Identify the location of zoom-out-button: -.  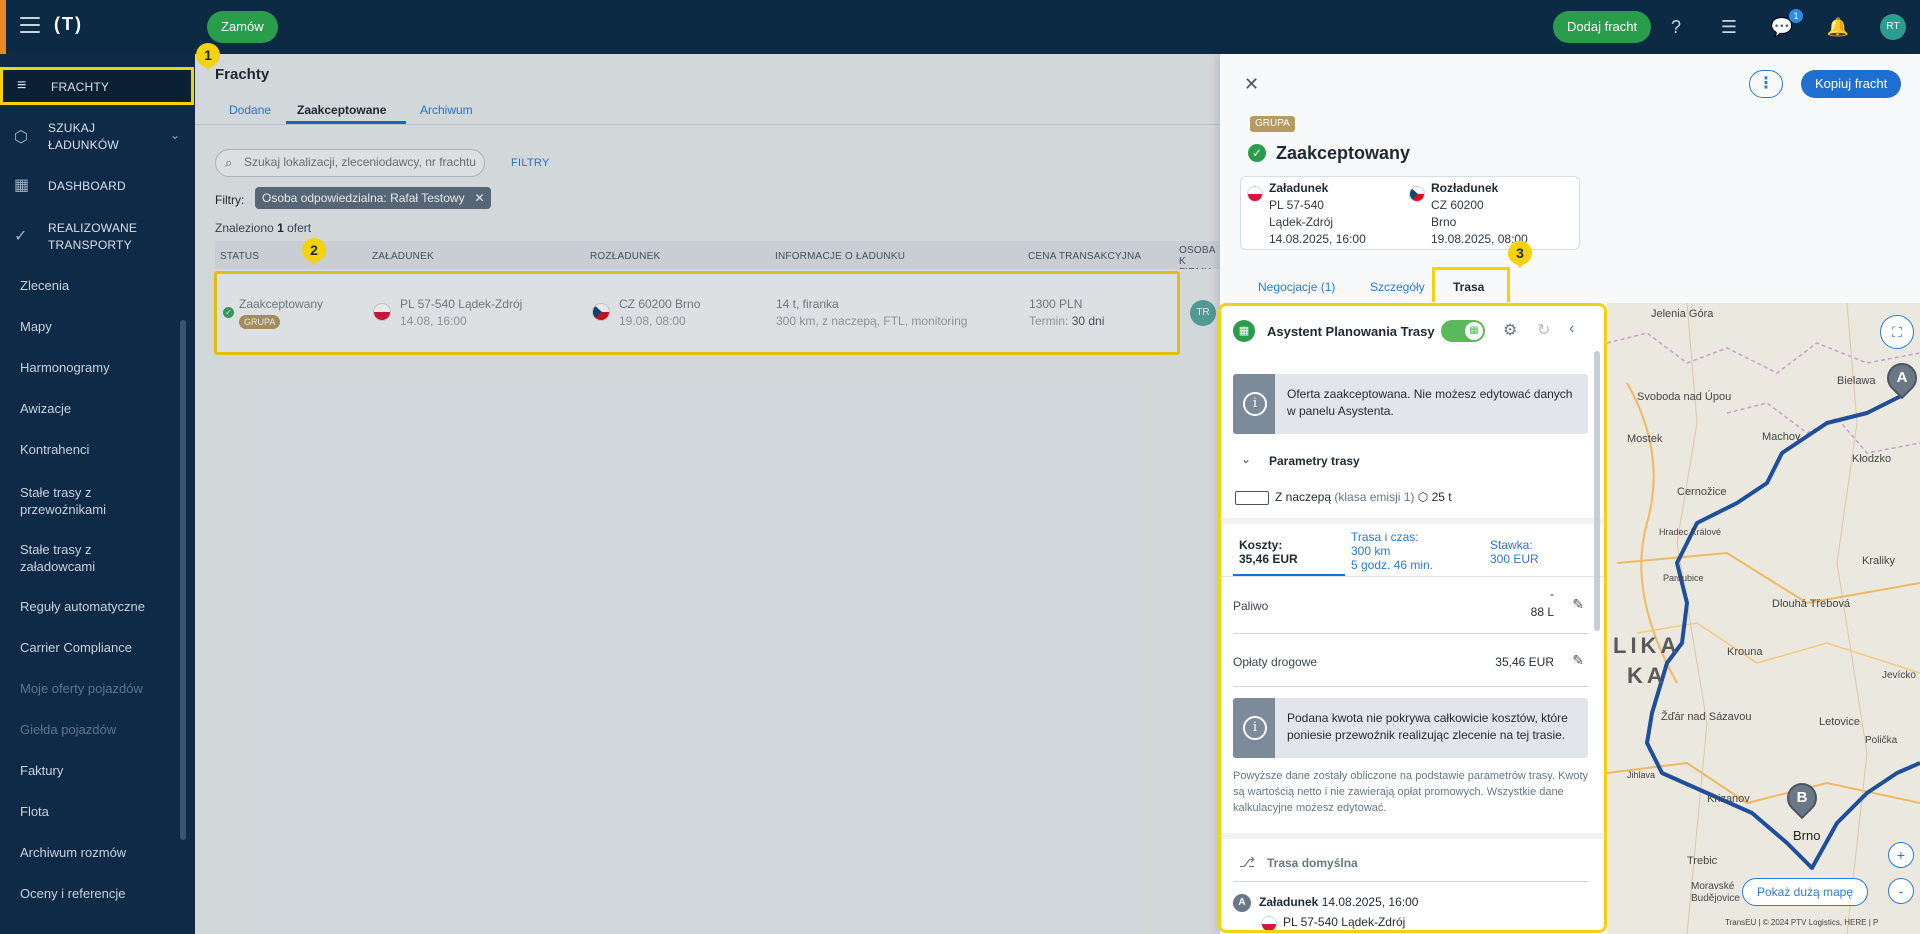
(1901, 891).